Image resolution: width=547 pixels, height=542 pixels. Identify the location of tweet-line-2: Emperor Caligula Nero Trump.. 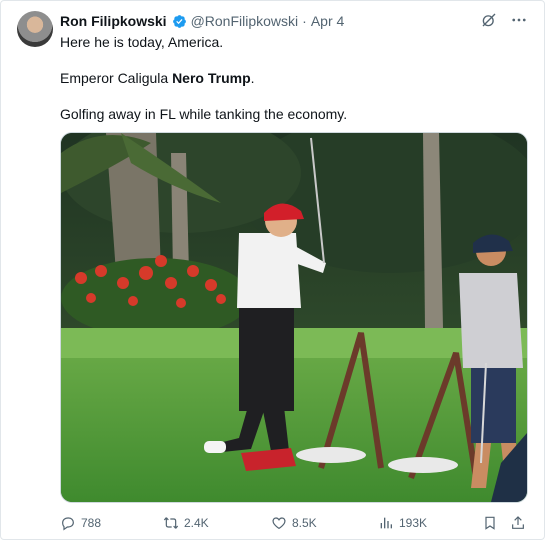
(203, 78).